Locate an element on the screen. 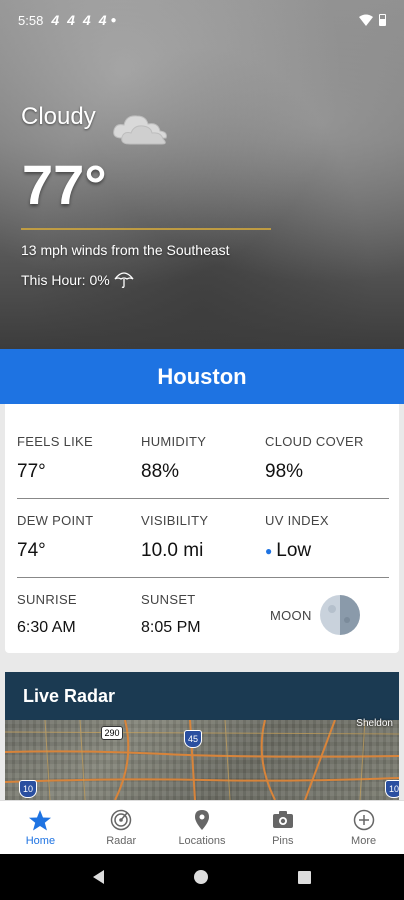  humidity: HUMIDITY 88% is located at coordinates (173, 458).